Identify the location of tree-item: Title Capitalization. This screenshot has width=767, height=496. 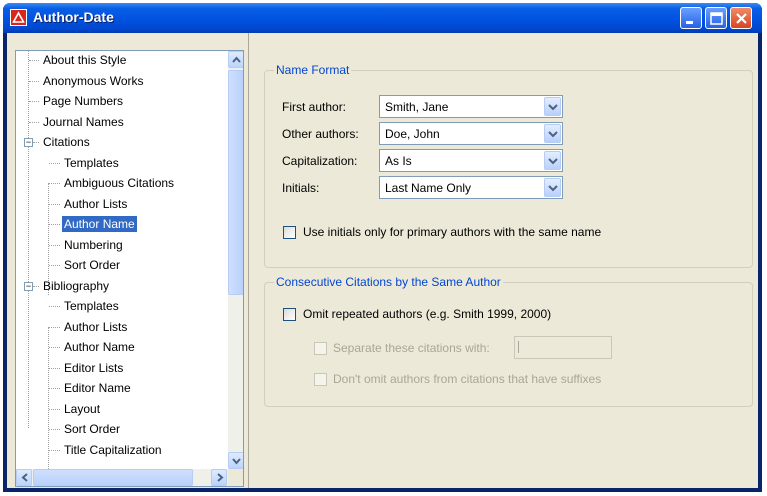
(113, 450).